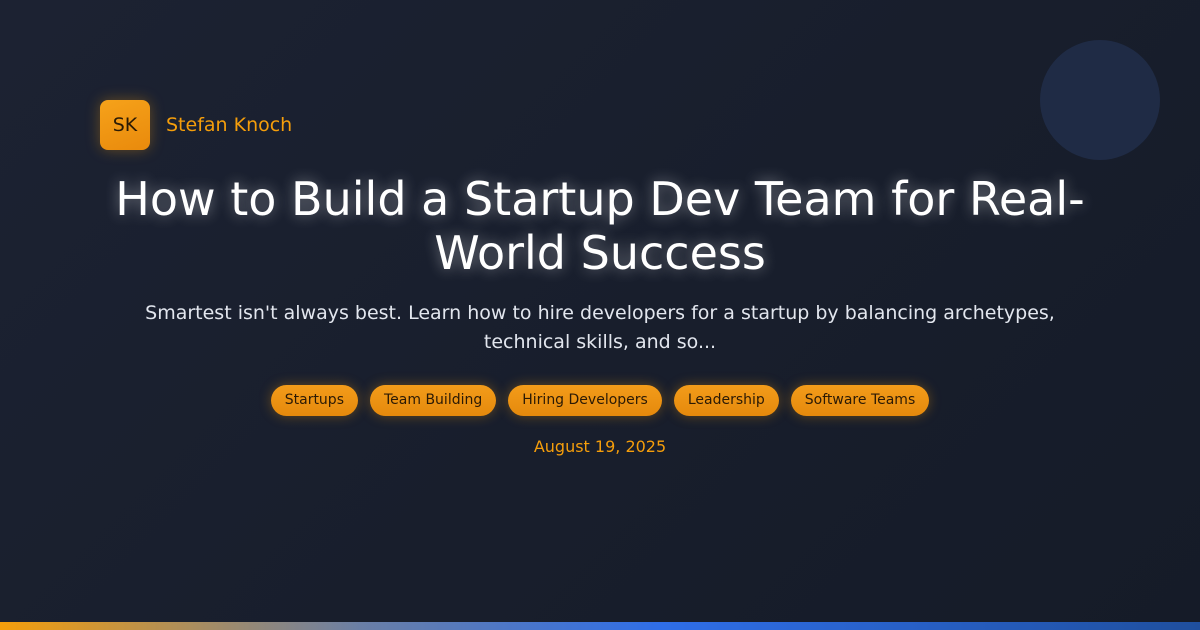 The height and width of the screenshot is (630, 1200). Describe the element at coordinates (433, 400) in the screenshot. I see `tag-team-building: Team Building` at that location.